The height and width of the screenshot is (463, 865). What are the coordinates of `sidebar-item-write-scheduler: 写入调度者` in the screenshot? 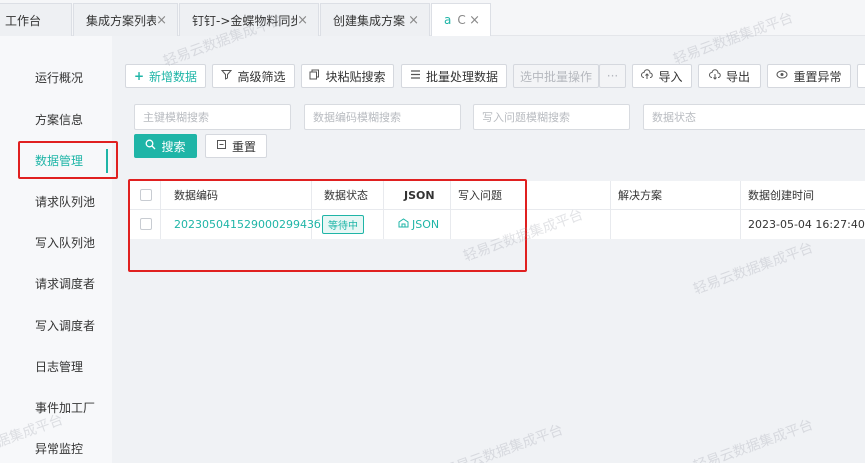 It's located at (56, 325).